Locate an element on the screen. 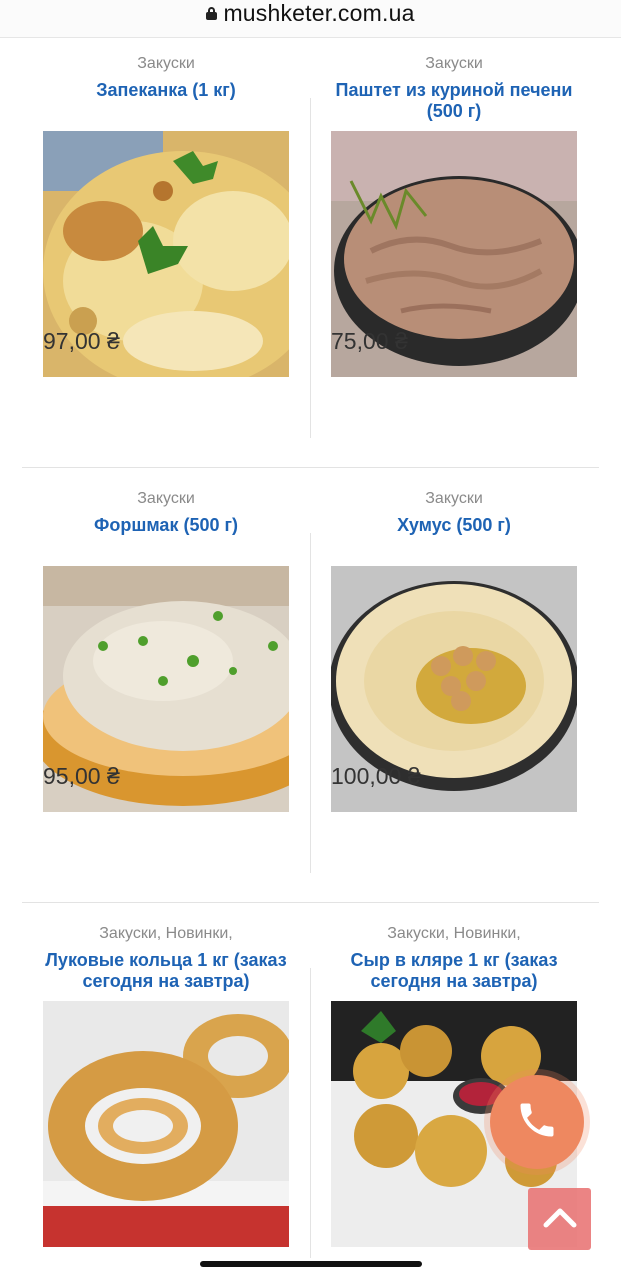 The height and width of the screenshot is (1280, 621). product-card: Закуски Хумус (500 г) 100,00 ₴ is located at coordinates (454, 650).